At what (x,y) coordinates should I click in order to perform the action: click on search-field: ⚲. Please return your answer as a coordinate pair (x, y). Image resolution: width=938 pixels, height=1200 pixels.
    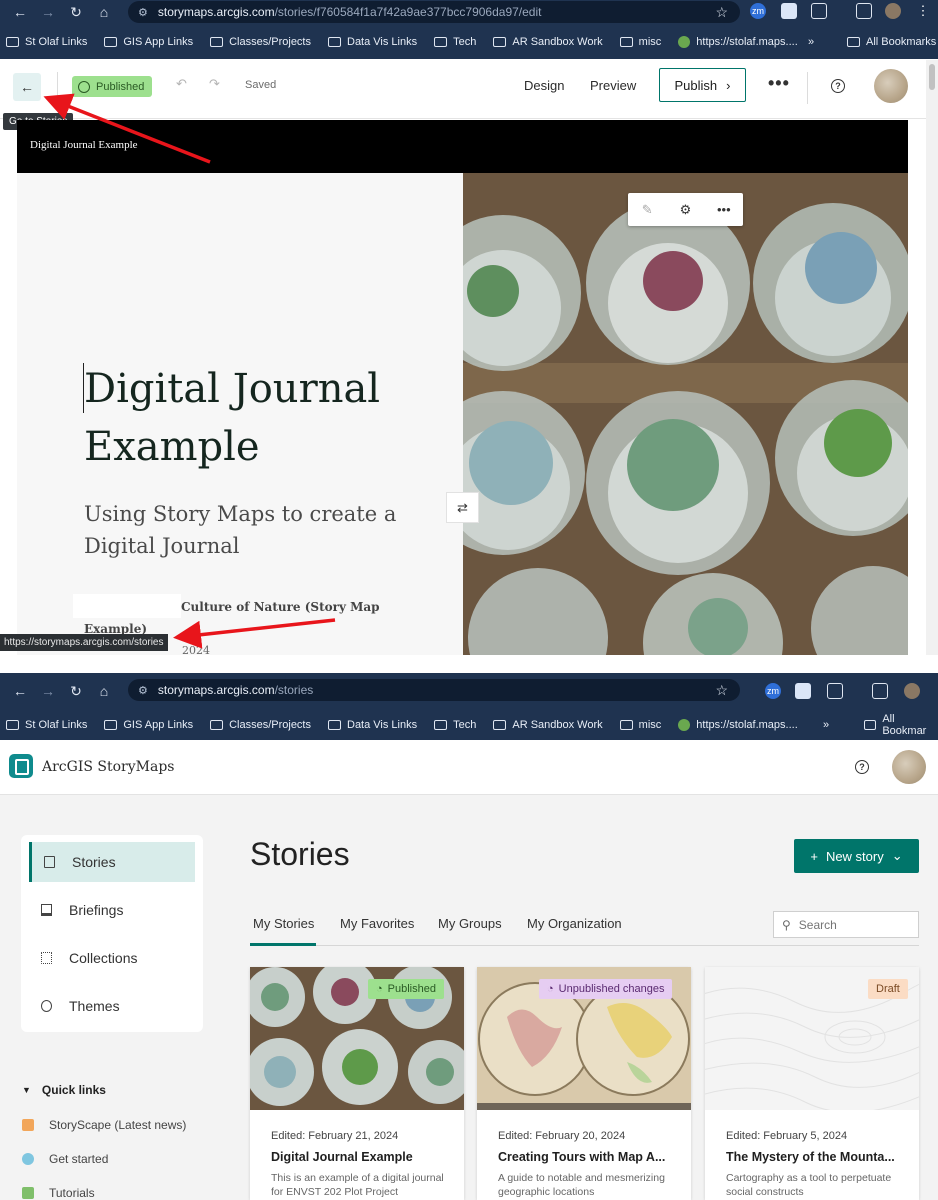
    Looking at the image, I should click on (846, 924).